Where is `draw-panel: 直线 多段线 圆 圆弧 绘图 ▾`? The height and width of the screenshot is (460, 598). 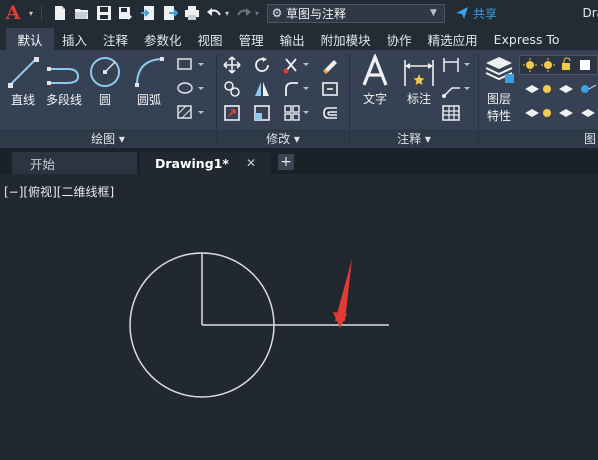 draw-panel: 直线 多段线 圆 圆弧 绘图 ▾ is located at coordinates (108, 99).